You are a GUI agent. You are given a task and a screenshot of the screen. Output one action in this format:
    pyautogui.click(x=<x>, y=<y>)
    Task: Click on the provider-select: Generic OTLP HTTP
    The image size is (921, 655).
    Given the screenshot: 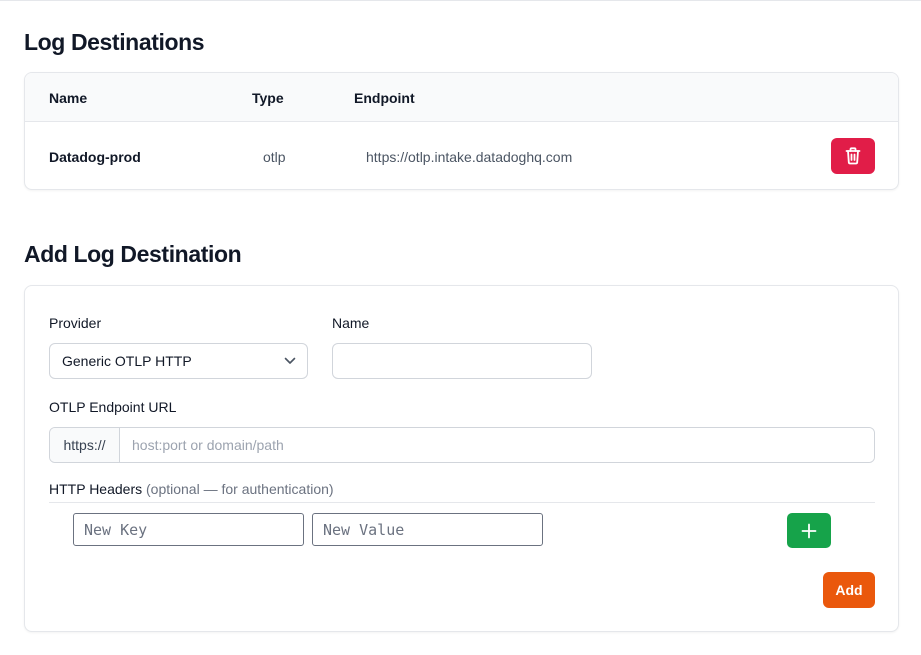 What is the action you would take?
    pyautogui.click(x=178, y=361)
    